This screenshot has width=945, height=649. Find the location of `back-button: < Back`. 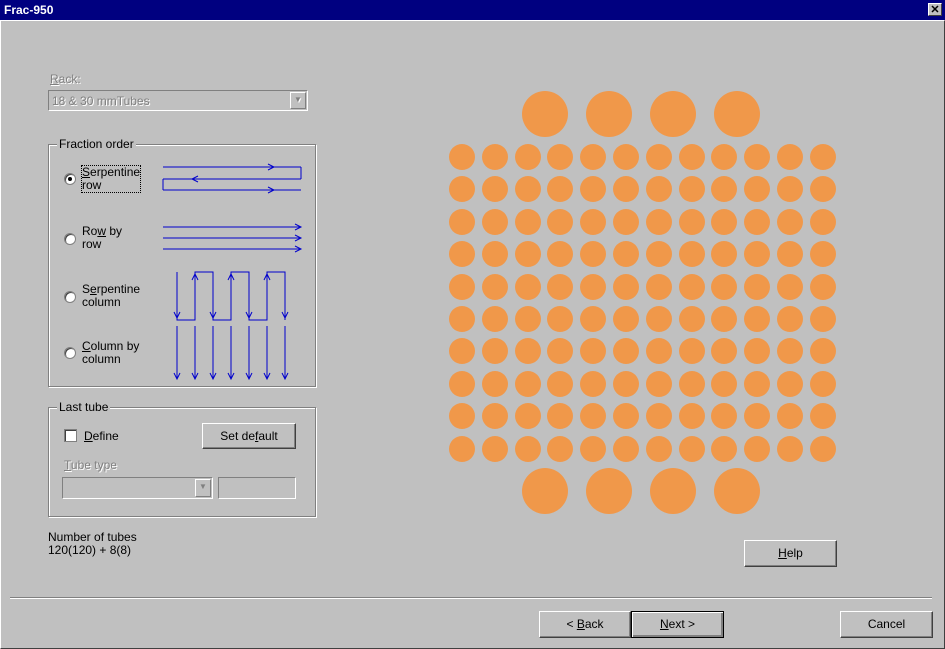

back-button: < Back is located at coordinates (585, 624).